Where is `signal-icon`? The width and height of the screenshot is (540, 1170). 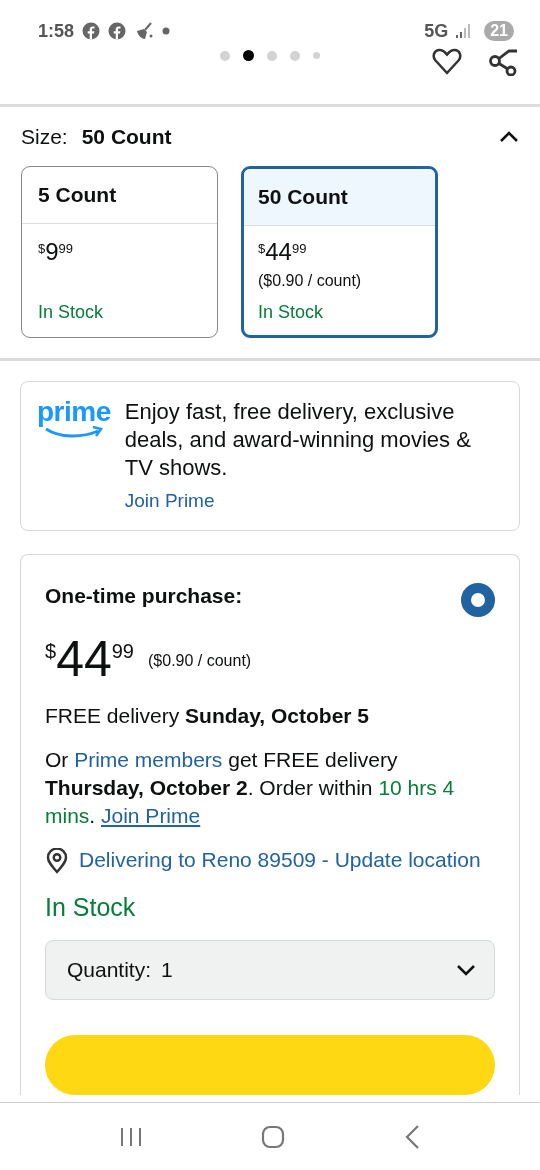 signal-icon is located at coordinates (463, 31).